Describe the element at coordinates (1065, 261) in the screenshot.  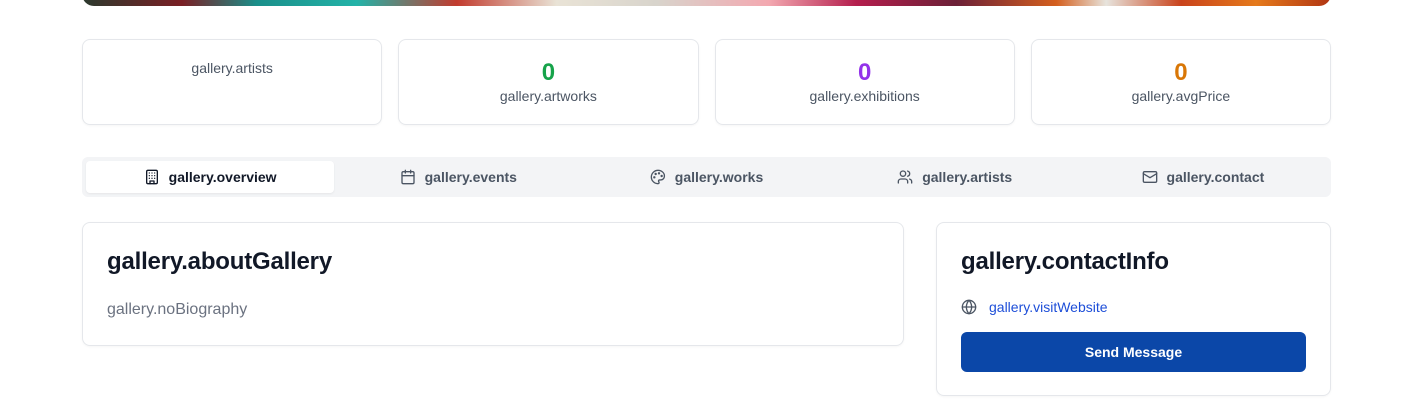
I see `contact-title: gallery.contactInfo` at that location.